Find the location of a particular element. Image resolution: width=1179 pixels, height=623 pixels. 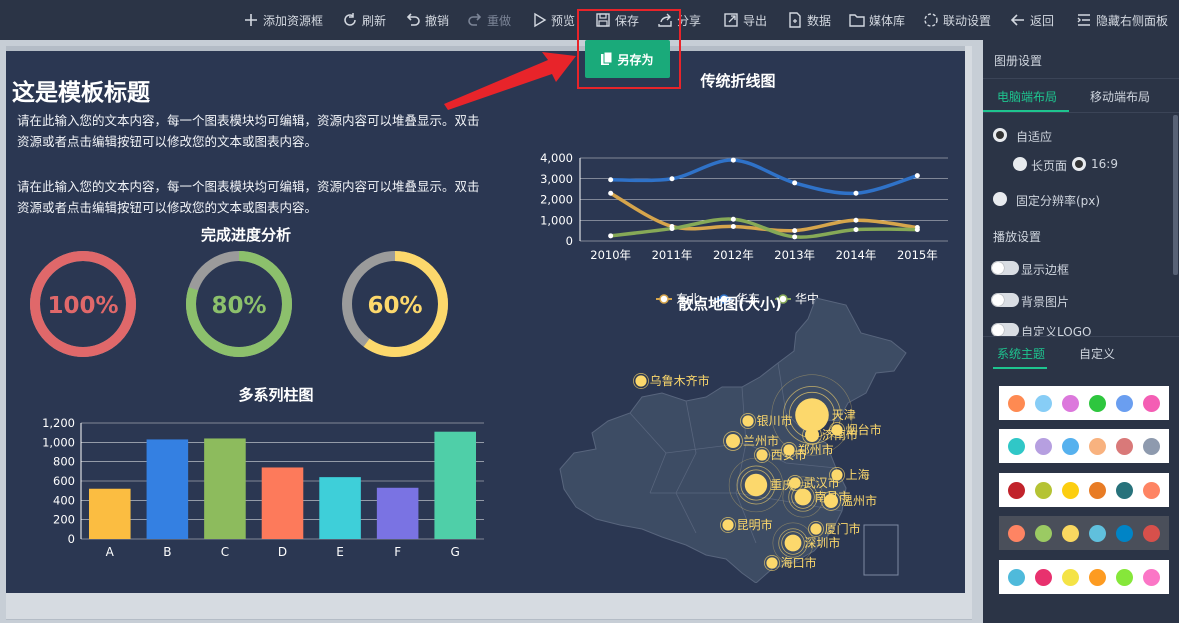

y-tick-label: 1,200 is located at coordinates (58, 423).